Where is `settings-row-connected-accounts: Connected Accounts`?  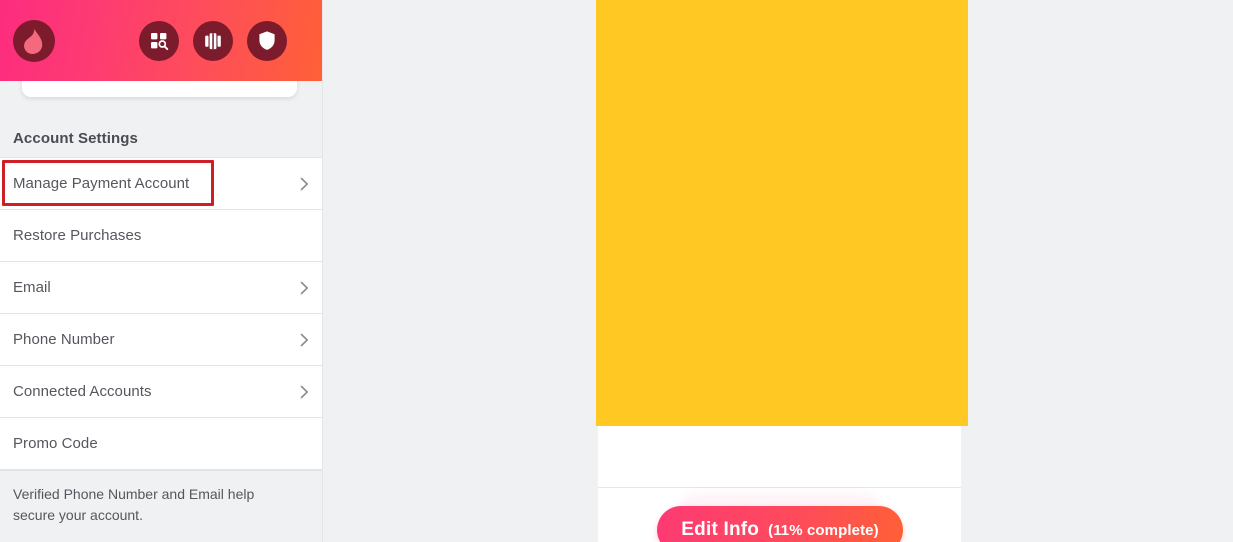 settings-row-connected-accounts: Connected Accounts is located at coordinates (161, 392).